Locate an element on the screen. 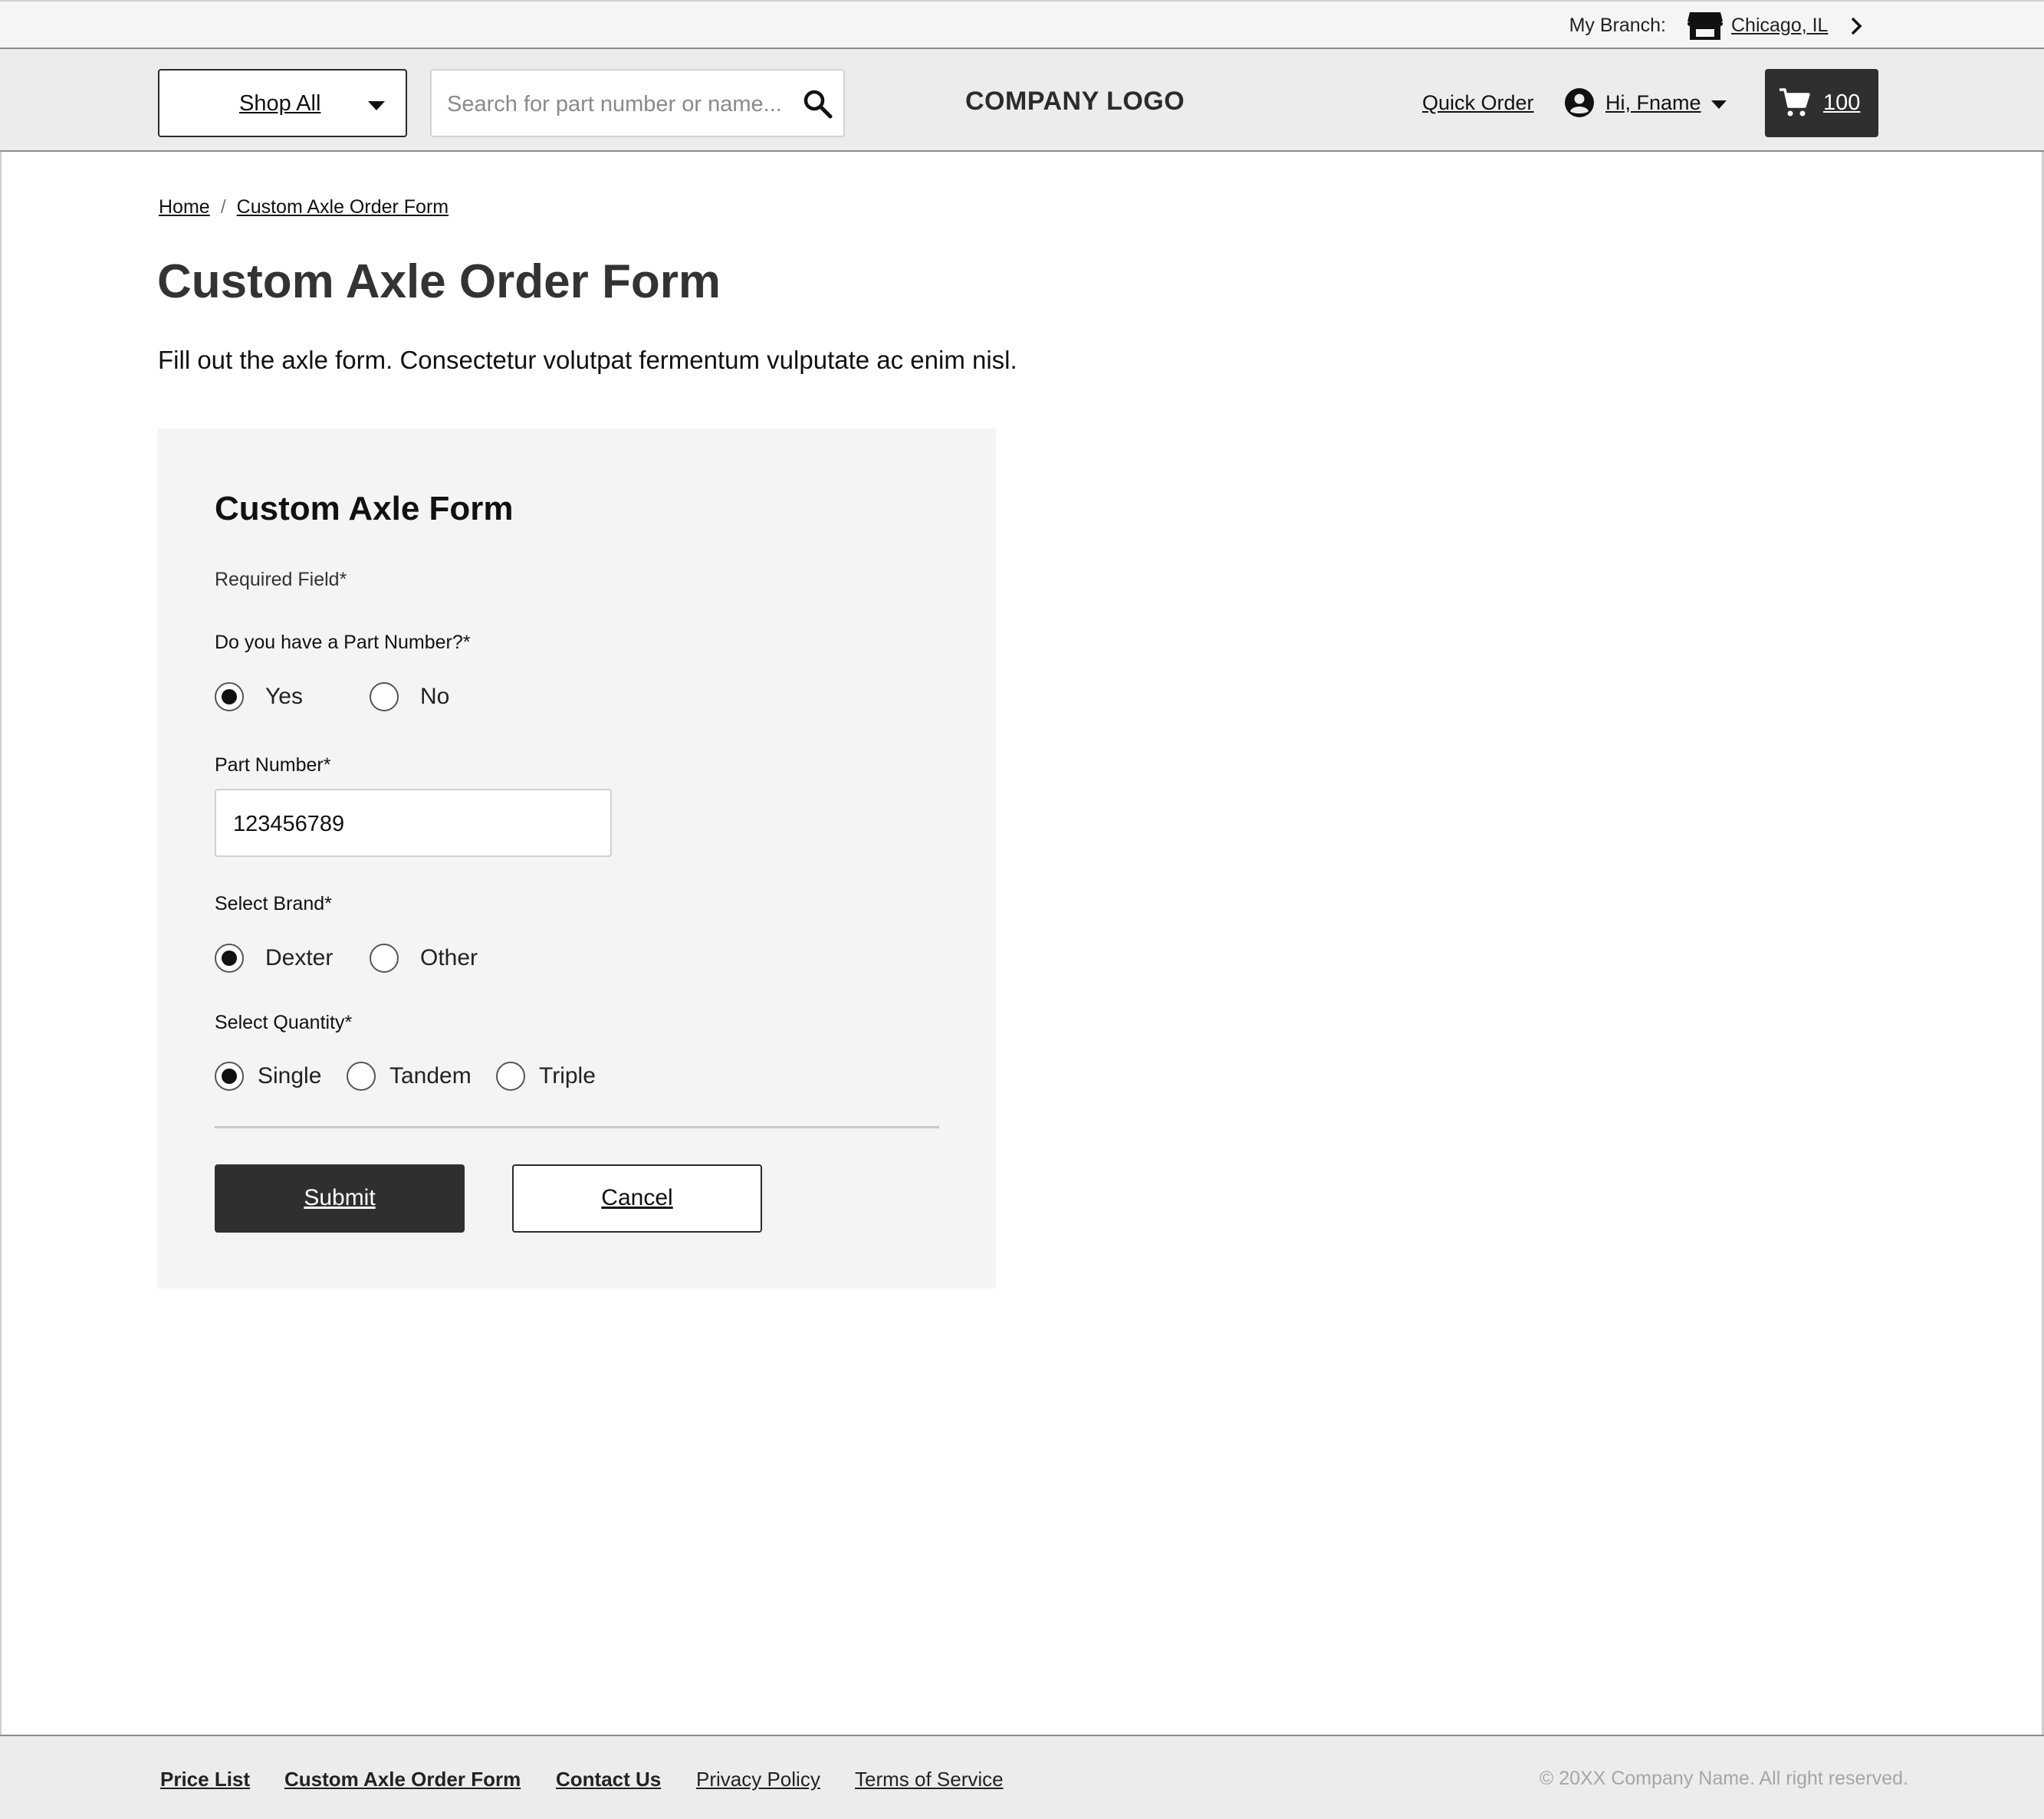  cart-count: 100 is located at coordinates (1842, 102).